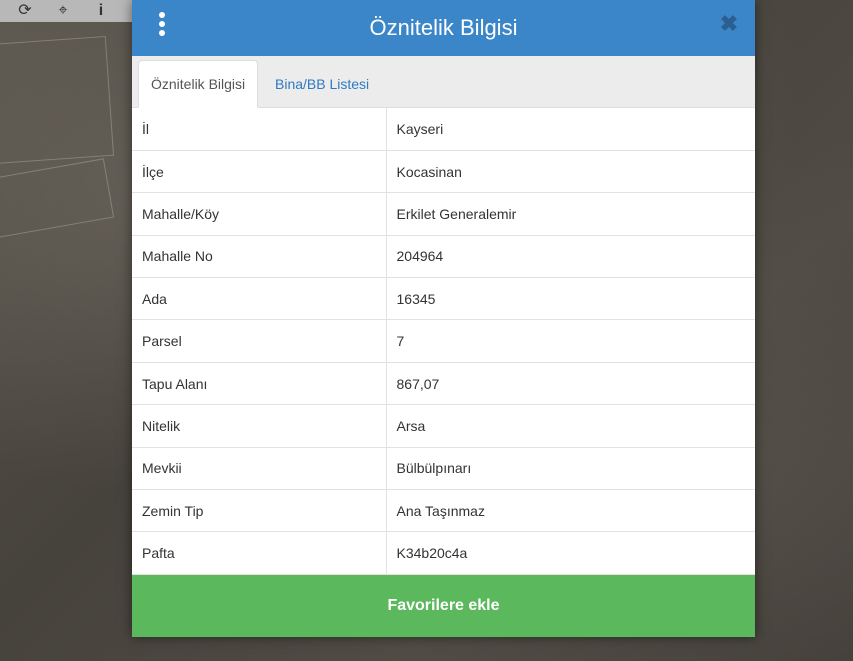 Image resolution: width=853 pixels, height=661 pixels. I want to click on dialog-header: Öznitelik Bilgisi ✖, so click(443, 28).